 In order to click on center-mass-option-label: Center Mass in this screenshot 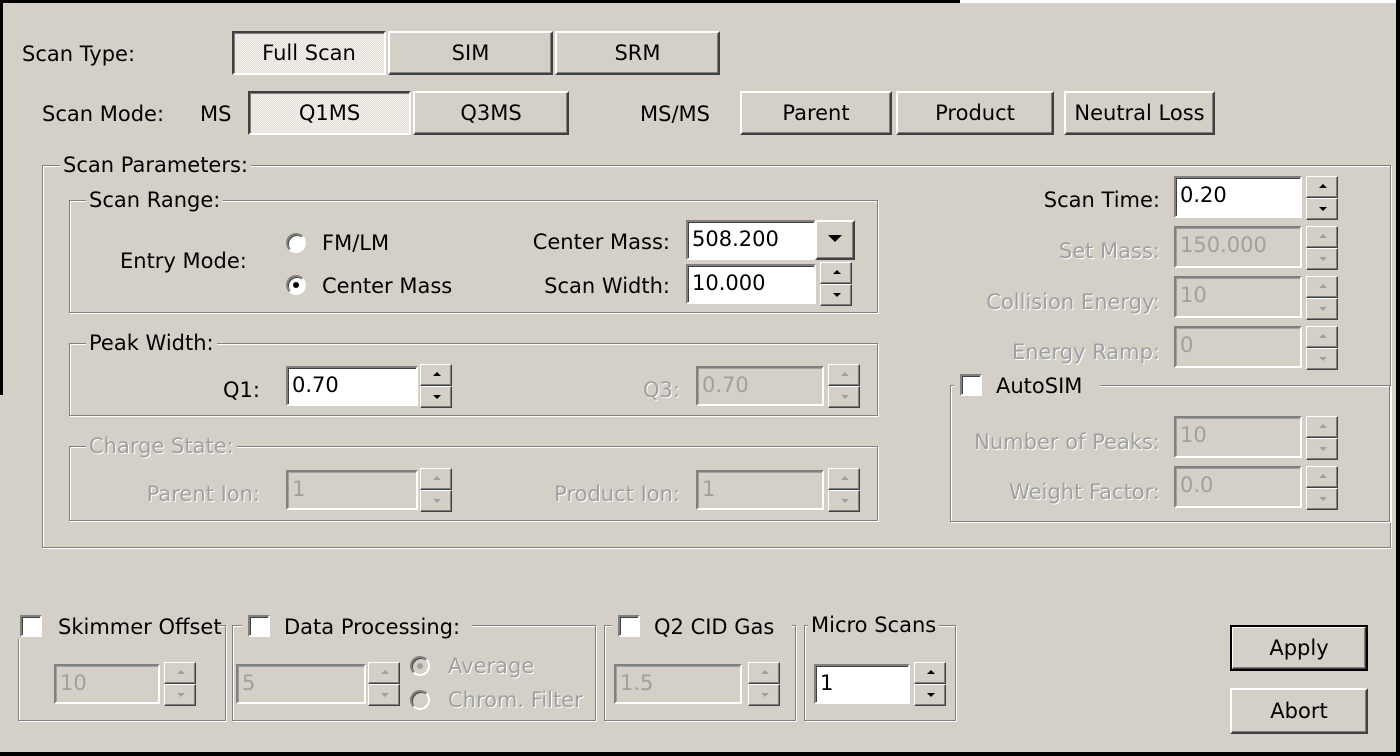, I will do `click(387, 286)`.